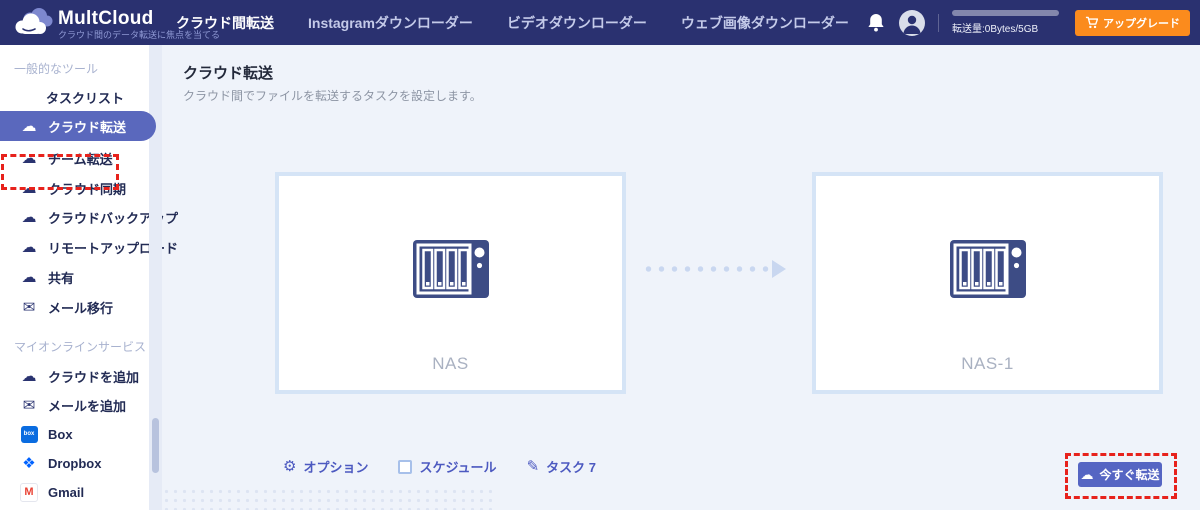 Image resolution: width=1200 pixels, height=510 pixels. What do you see at coordinates (34, 21) in the screenshot?
I see `multcloud-logo-icon` at bounding box center [34, 21].